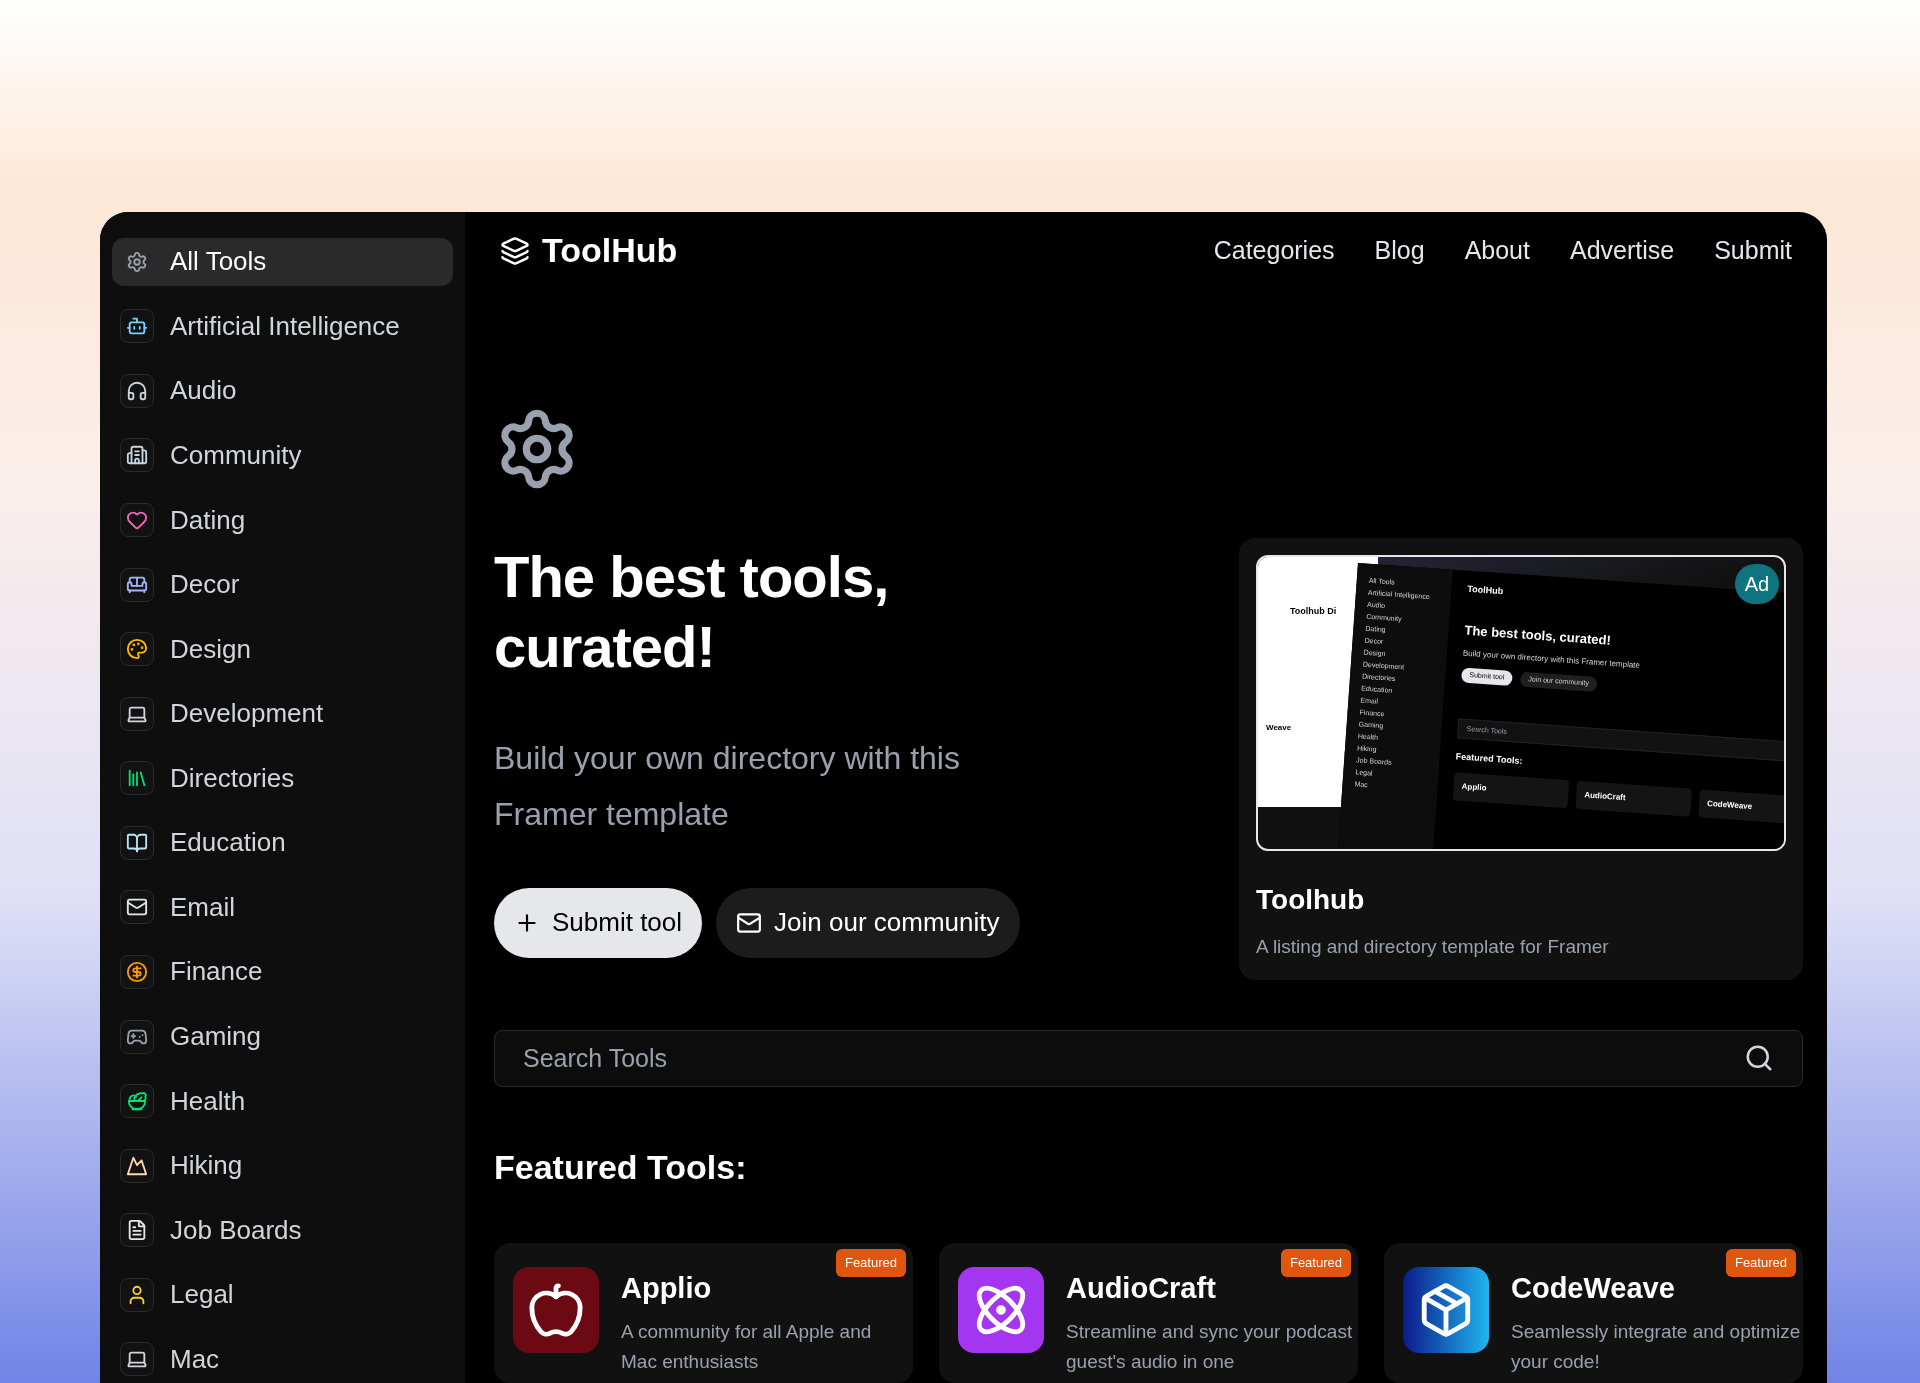 The image size is (1920, 1383). Describe the element at coordinates (1538, 634) in the screenshot. I see `preview-title: The best tools, curated!` at that location.